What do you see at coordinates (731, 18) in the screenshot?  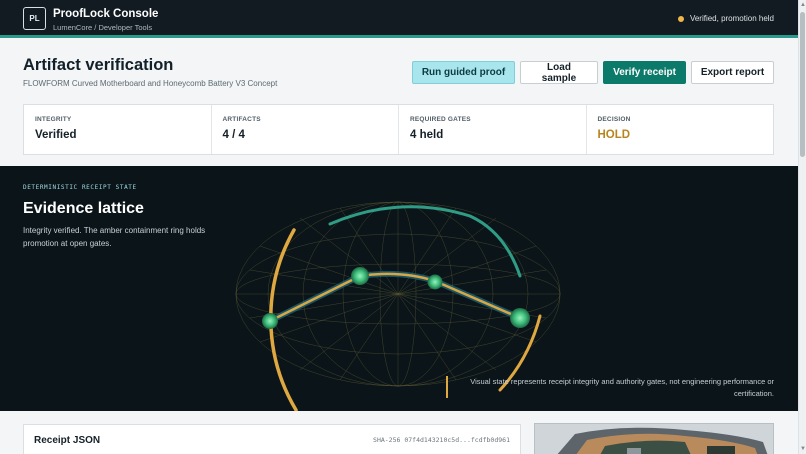 I see `status-text: Verified, promotion held` at bounding box center [731, 18].